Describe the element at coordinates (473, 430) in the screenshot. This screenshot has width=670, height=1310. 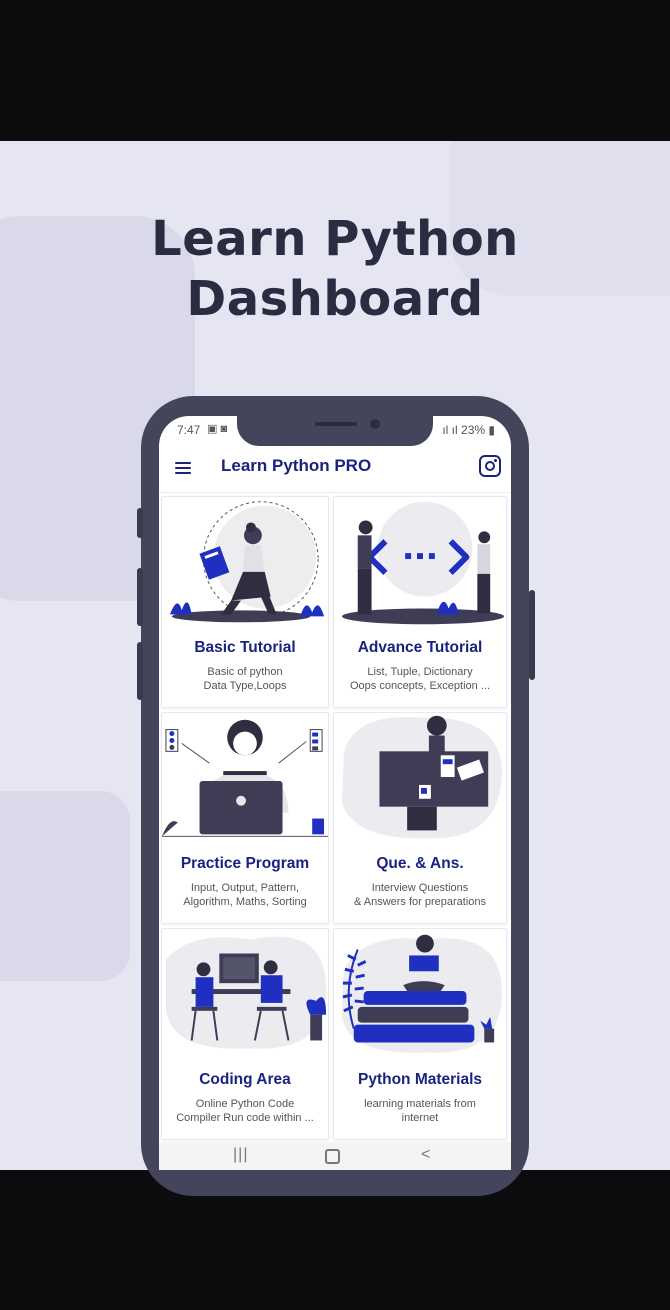
I see `battery-level: 23%` at that location.